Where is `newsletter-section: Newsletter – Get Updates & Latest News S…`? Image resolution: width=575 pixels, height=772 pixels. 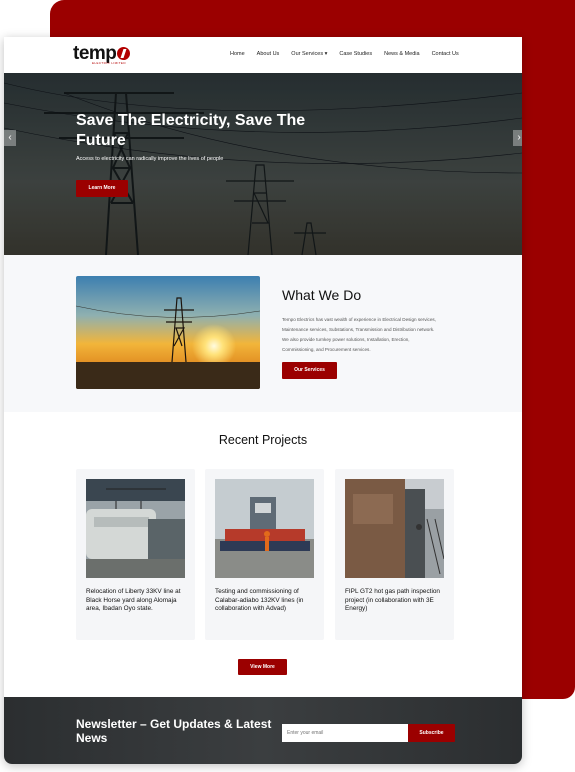 newsletter-section: Newsletter – Get Updates & Latest News S… is located at coordinates (263, 730).